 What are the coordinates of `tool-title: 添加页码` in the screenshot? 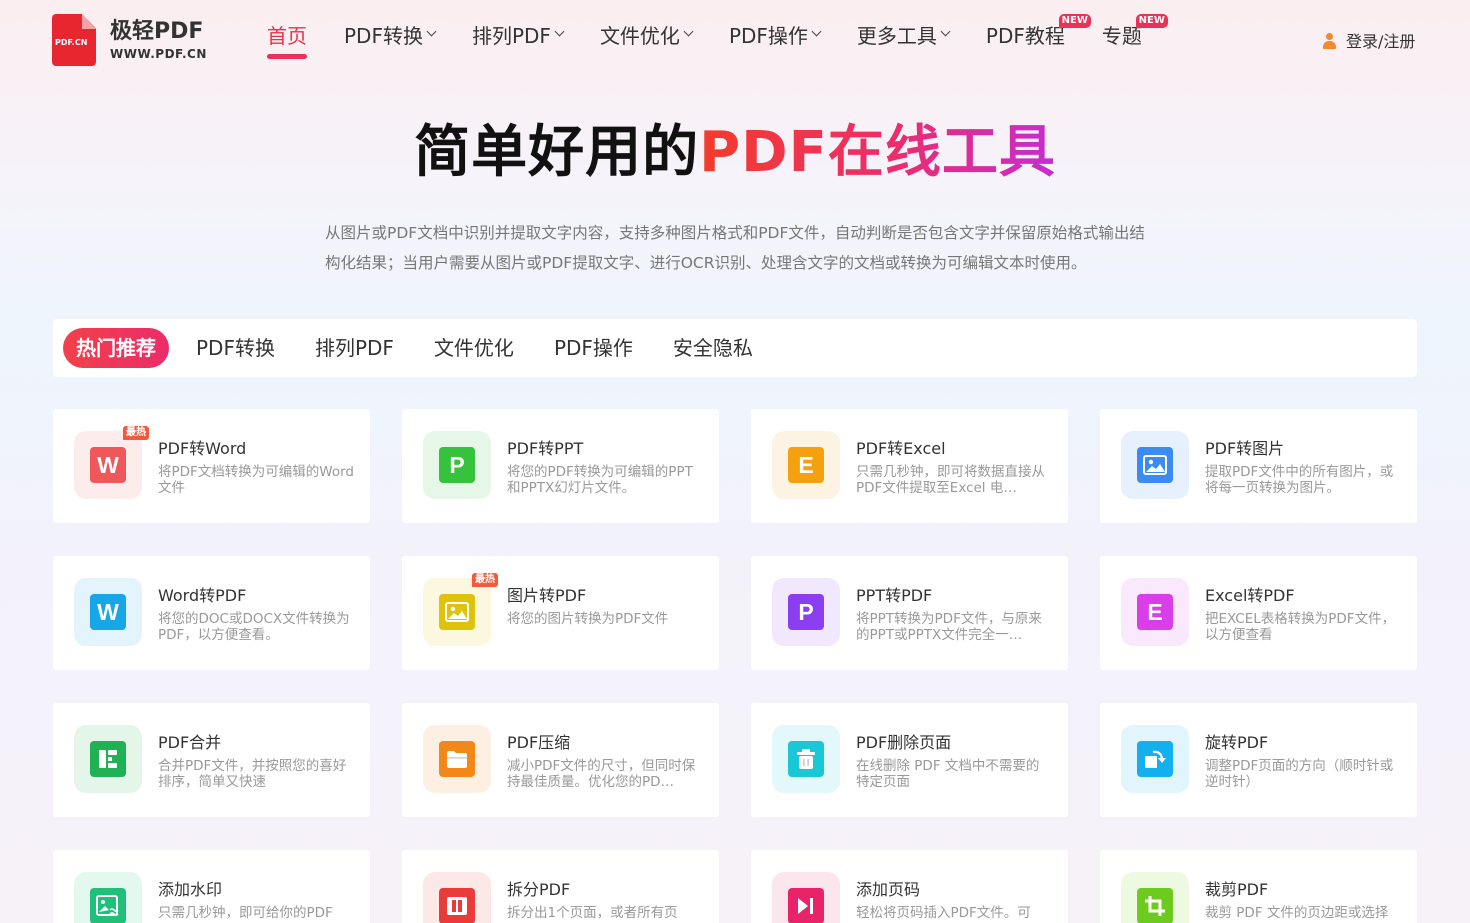 It's located at (888, 889).